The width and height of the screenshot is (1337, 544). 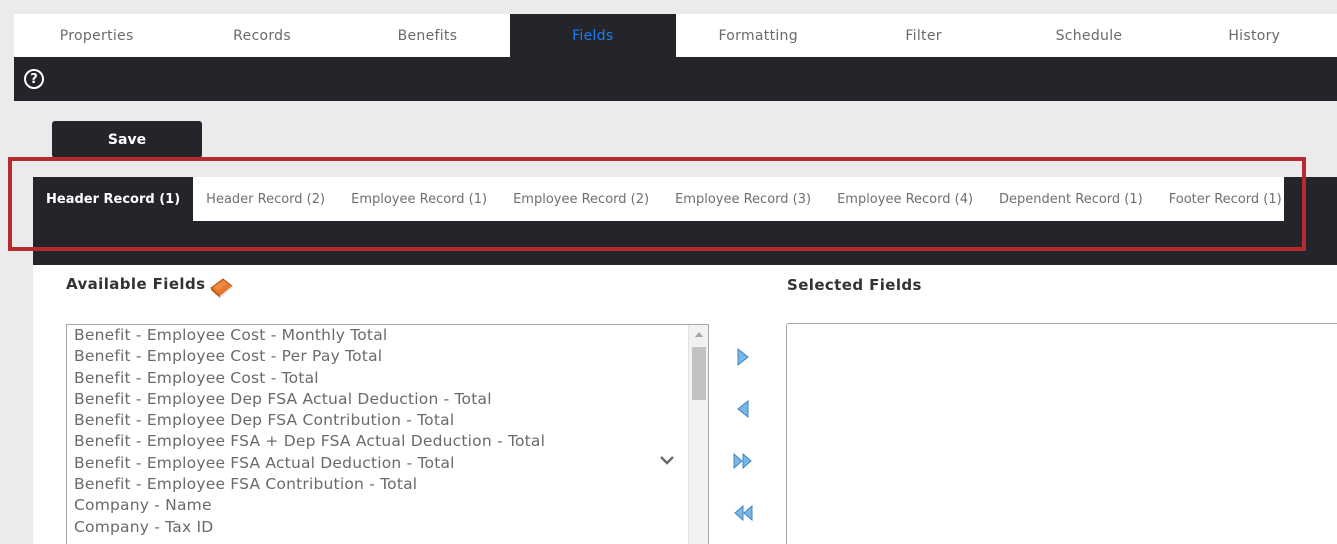 I want to click on remove-field-button, so click(x=743, y=409).